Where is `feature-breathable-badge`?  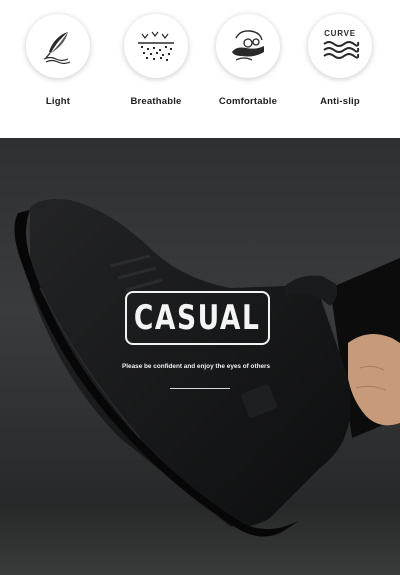 feature-breathable-badge is located at coordinates (156, 46).